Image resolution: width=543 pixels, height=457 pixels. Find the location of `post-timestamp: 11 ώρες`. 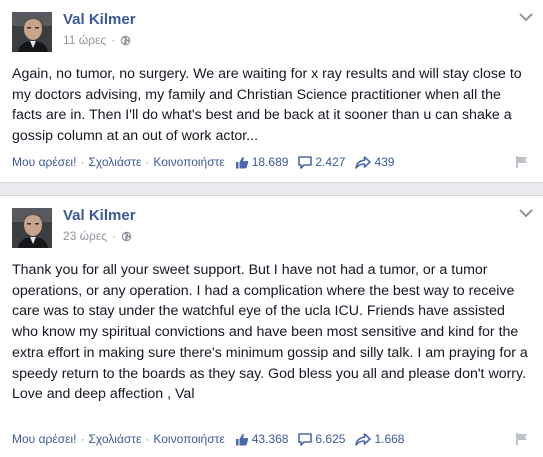

post-timestamp: 11 ώρες is located at coordinates (84, 40).